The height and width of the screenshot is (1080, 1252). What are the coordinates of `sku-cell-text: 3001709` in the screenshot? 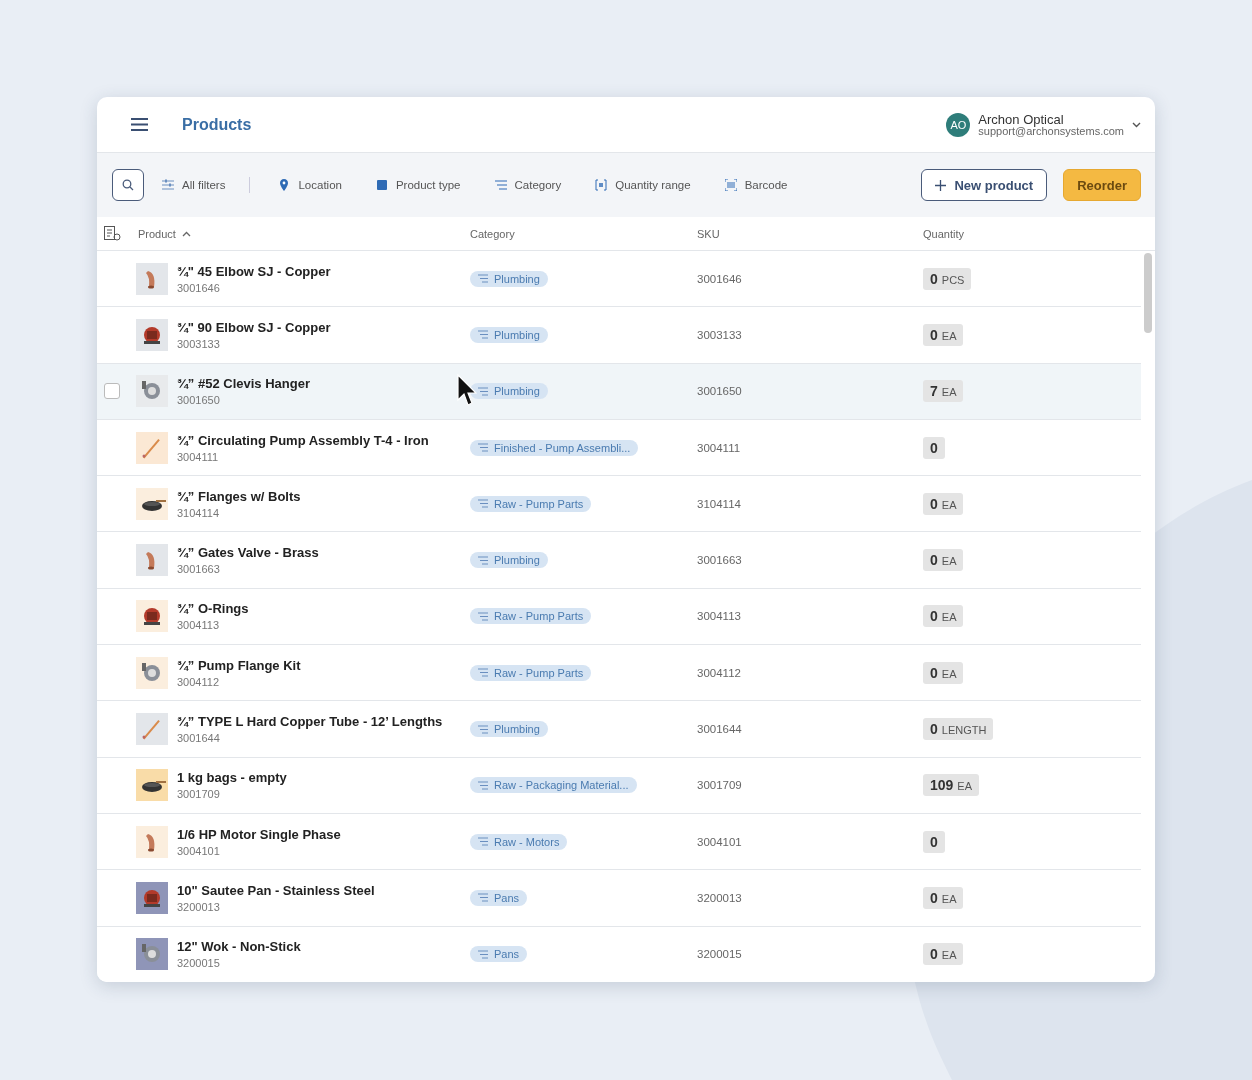 It's located at (720, 785).